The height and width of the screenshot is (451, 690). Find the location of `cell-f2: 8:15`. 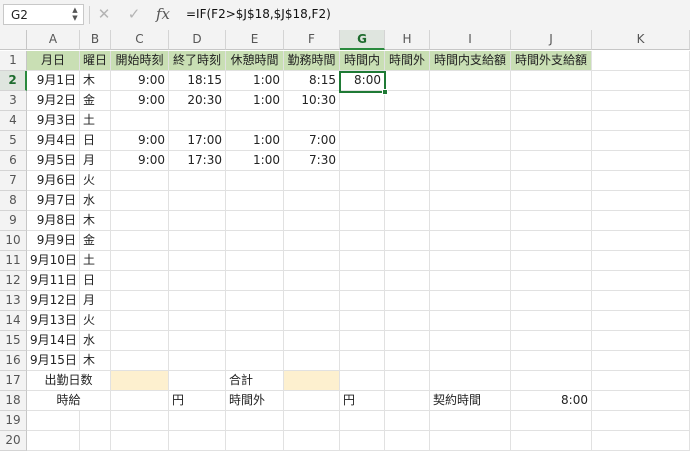

cell-f2: 8:15 is located at coordinates (312, 81).